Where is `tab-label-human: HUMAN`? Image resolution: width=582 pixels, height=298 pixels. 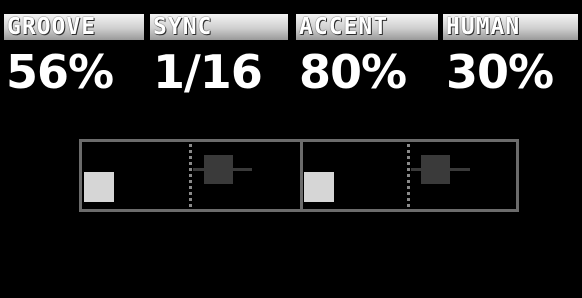 tab-label-human: HUMAN is located at coordinates (483, 27).